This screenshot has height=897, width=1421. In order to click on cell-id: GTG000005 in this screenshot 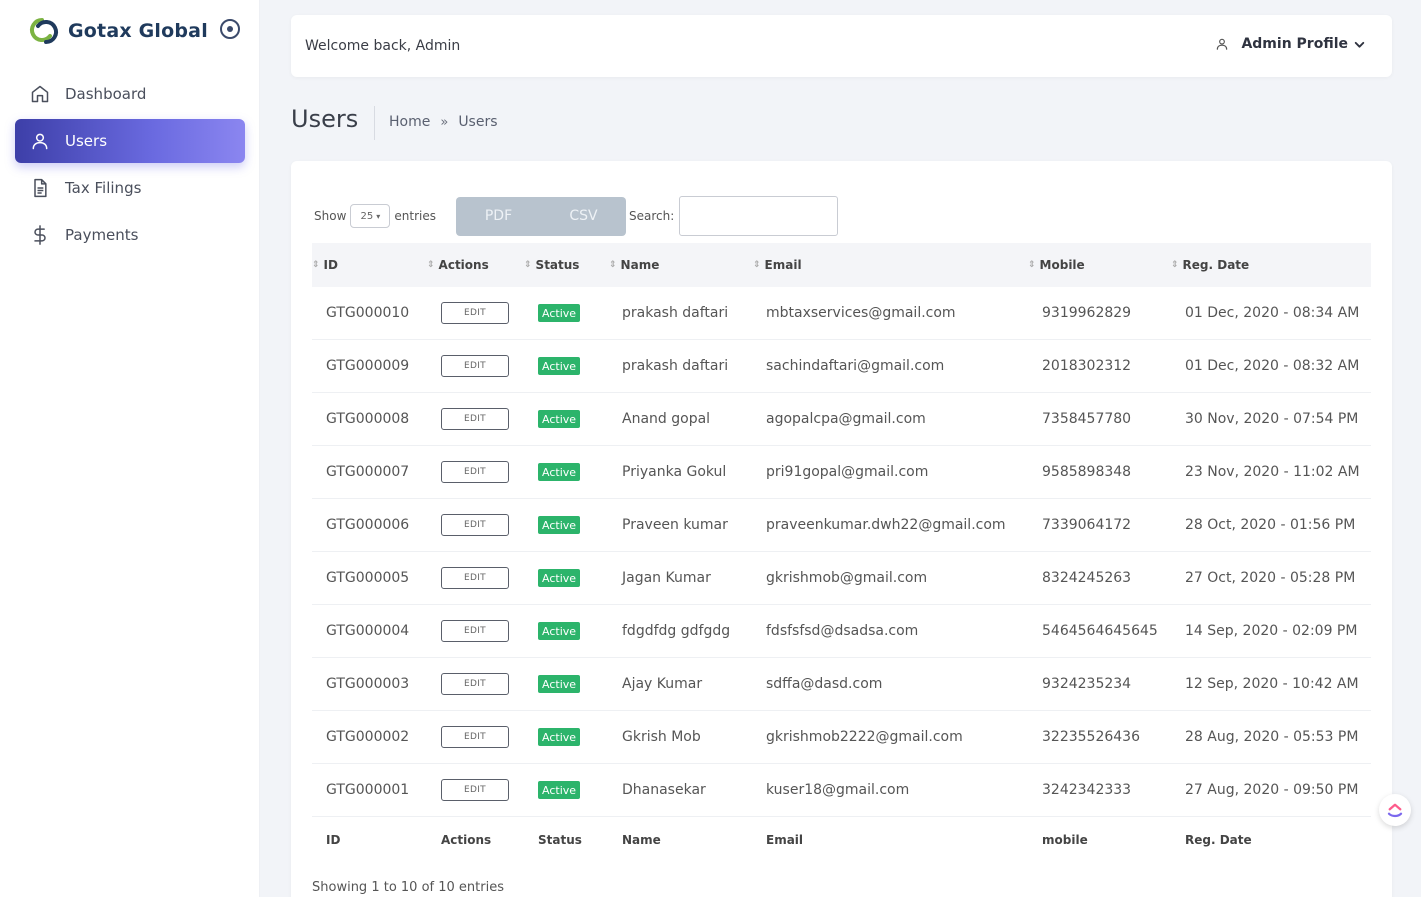, I will do `click(368, 578)`.